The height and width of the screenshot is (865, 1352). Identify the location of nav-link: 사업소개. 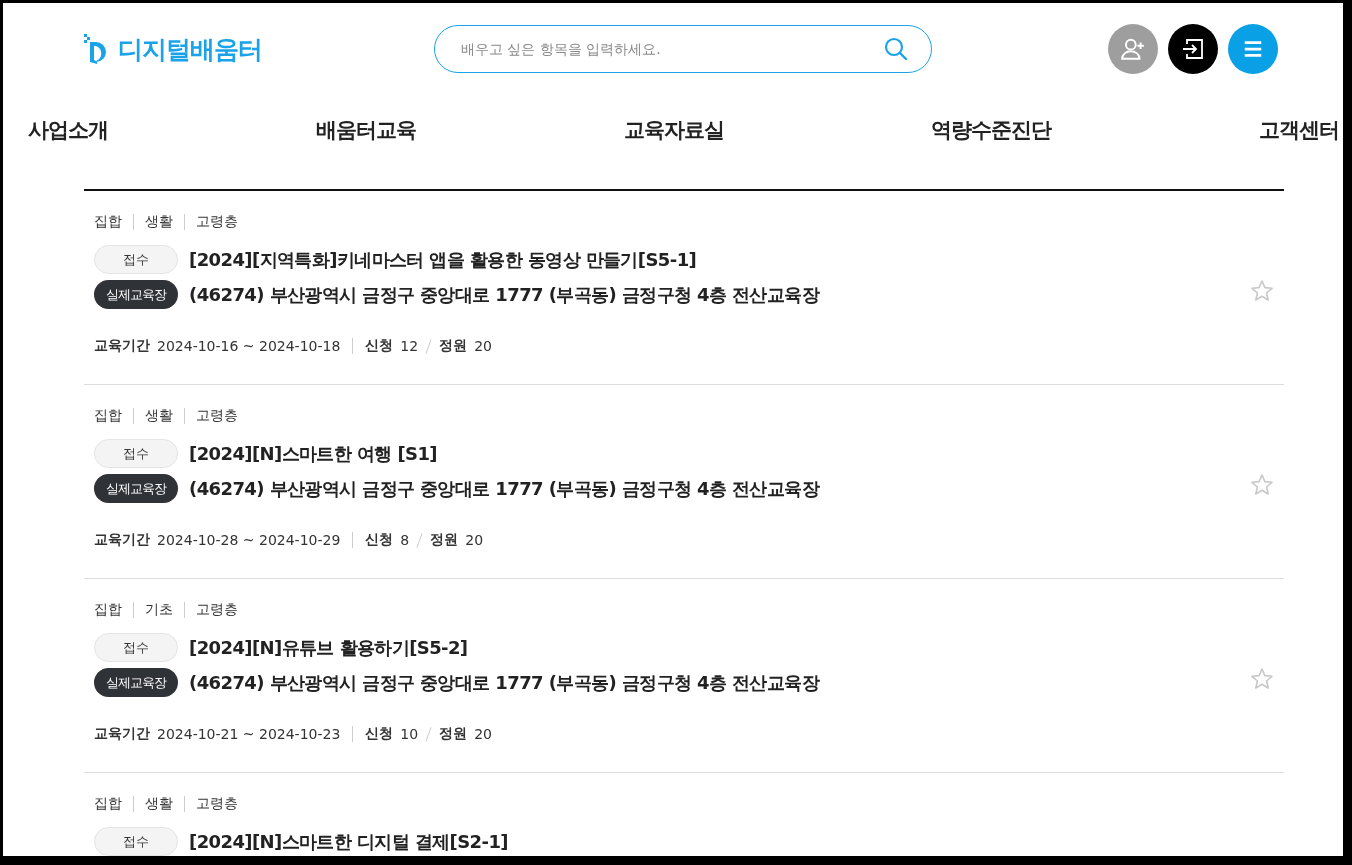
(68, 130).